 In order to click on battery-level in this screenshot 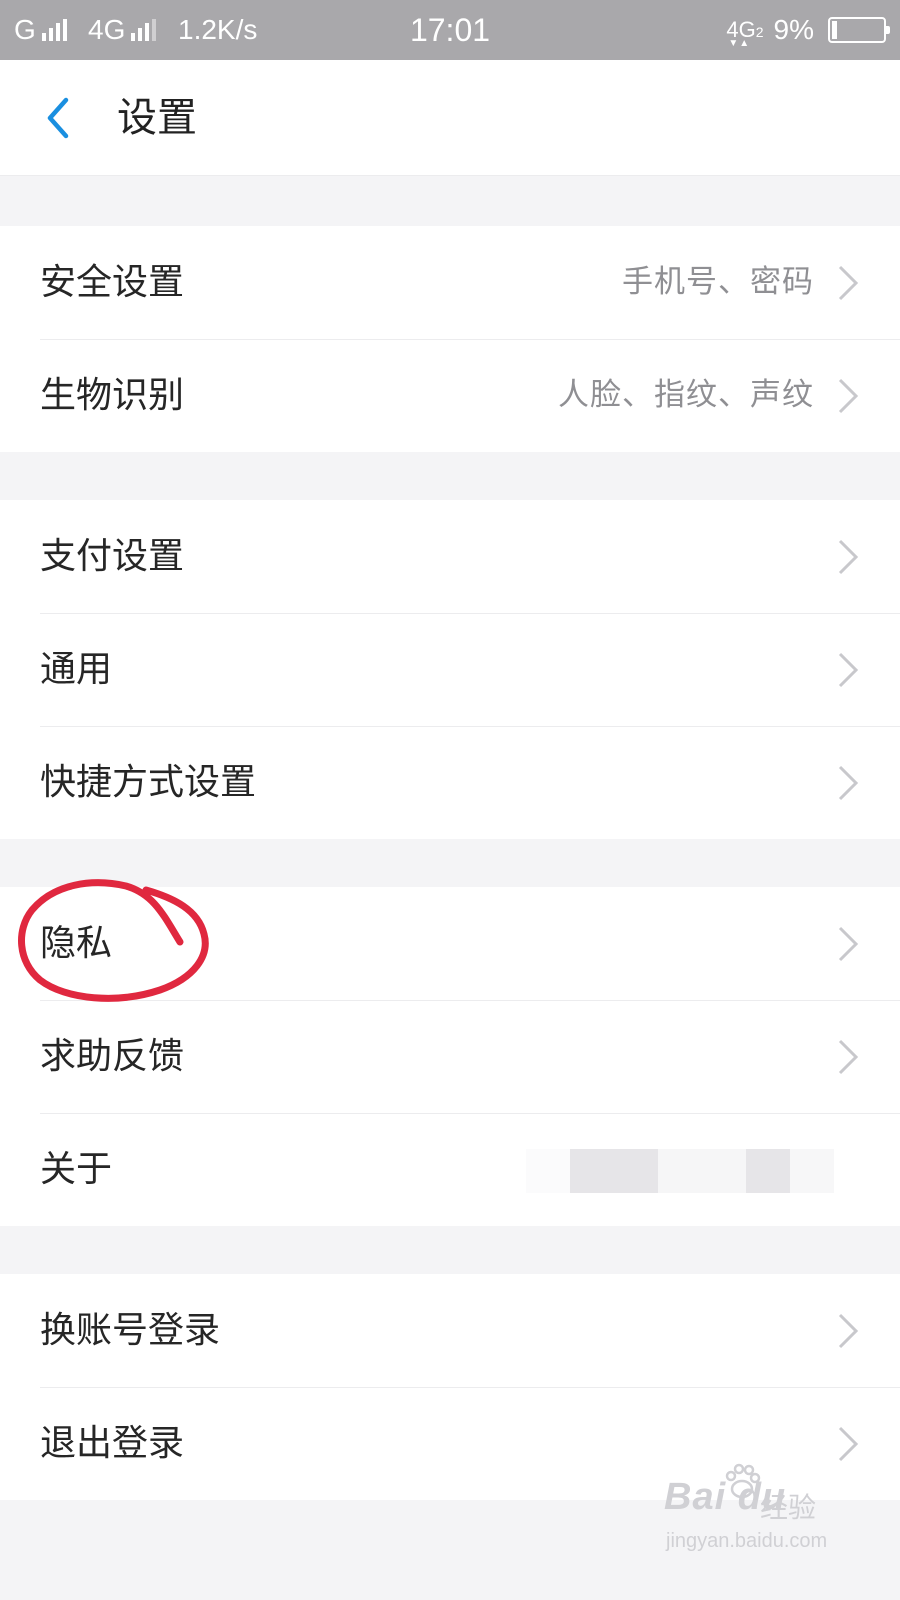, I will do `click(834, 30)`.